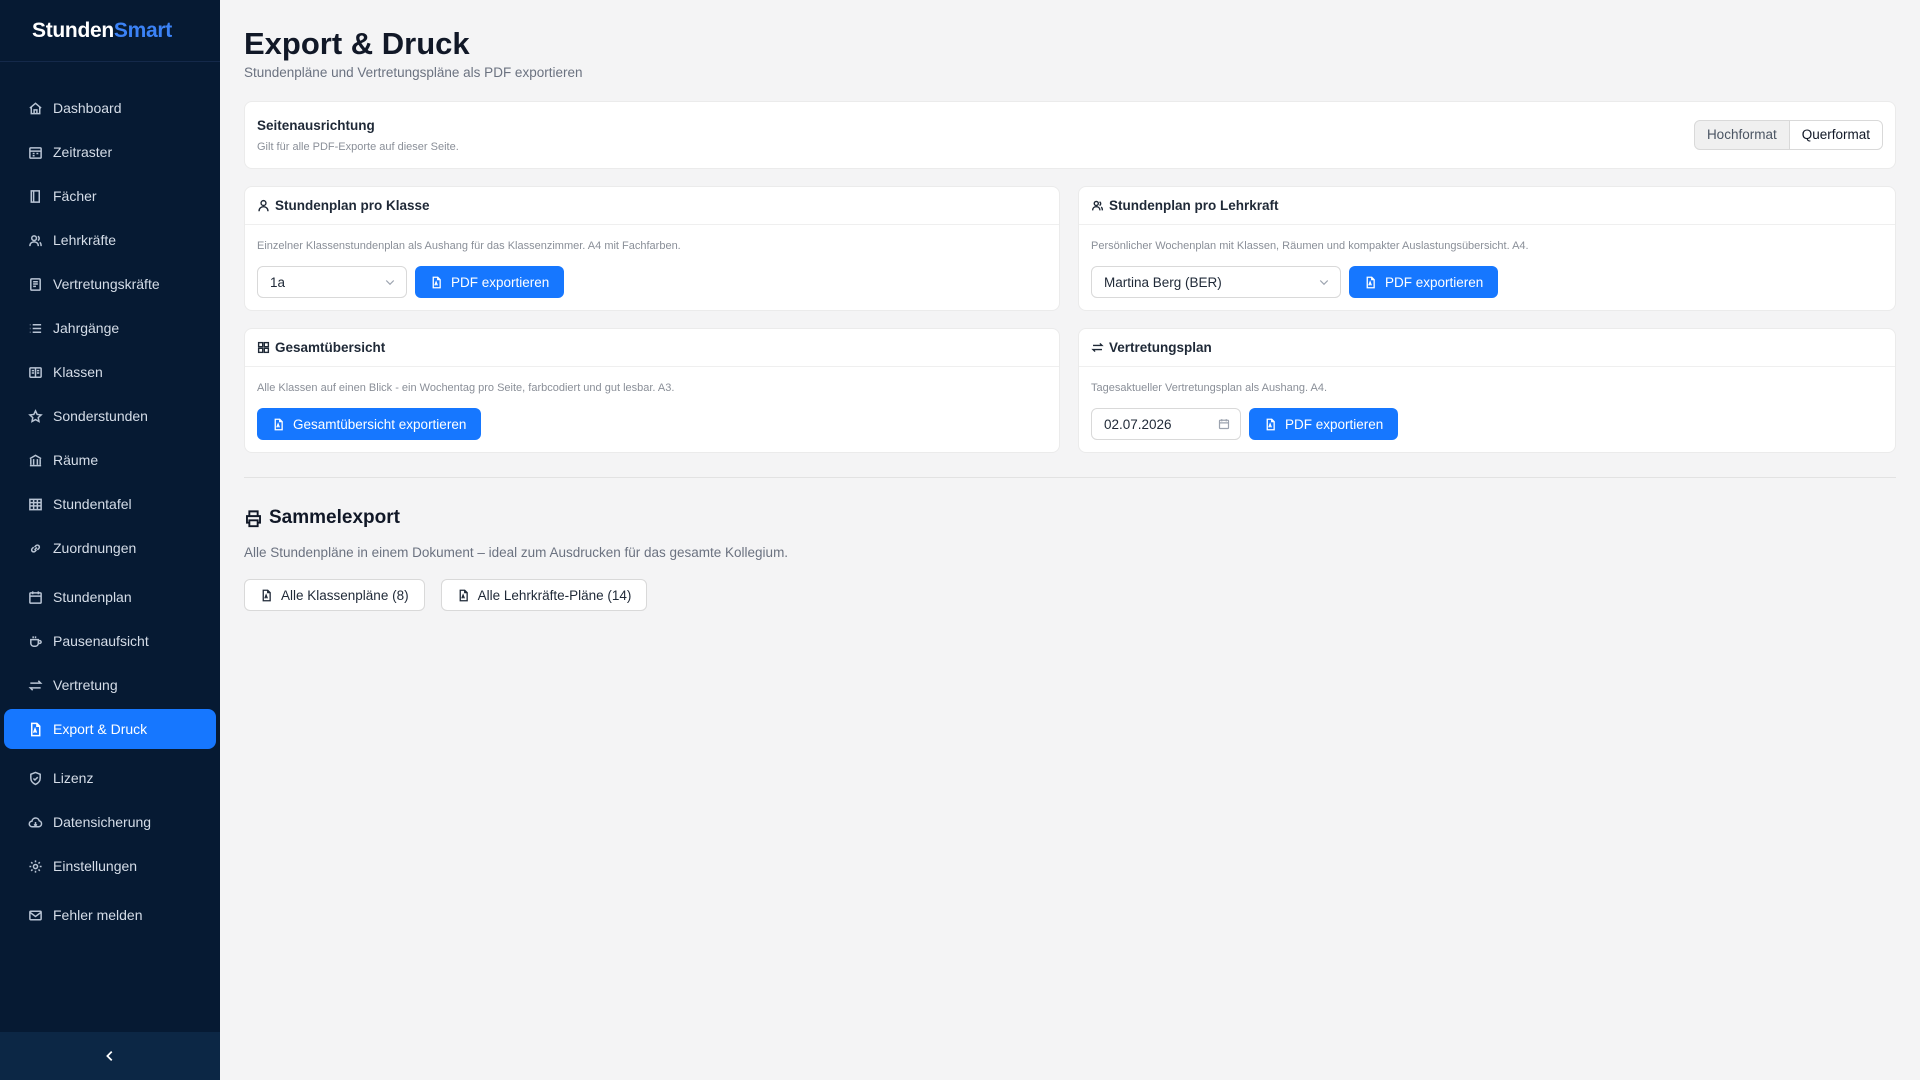 This screenshot has width=1920, height=1080. I want to click on printer-icon, so click(253, 518).